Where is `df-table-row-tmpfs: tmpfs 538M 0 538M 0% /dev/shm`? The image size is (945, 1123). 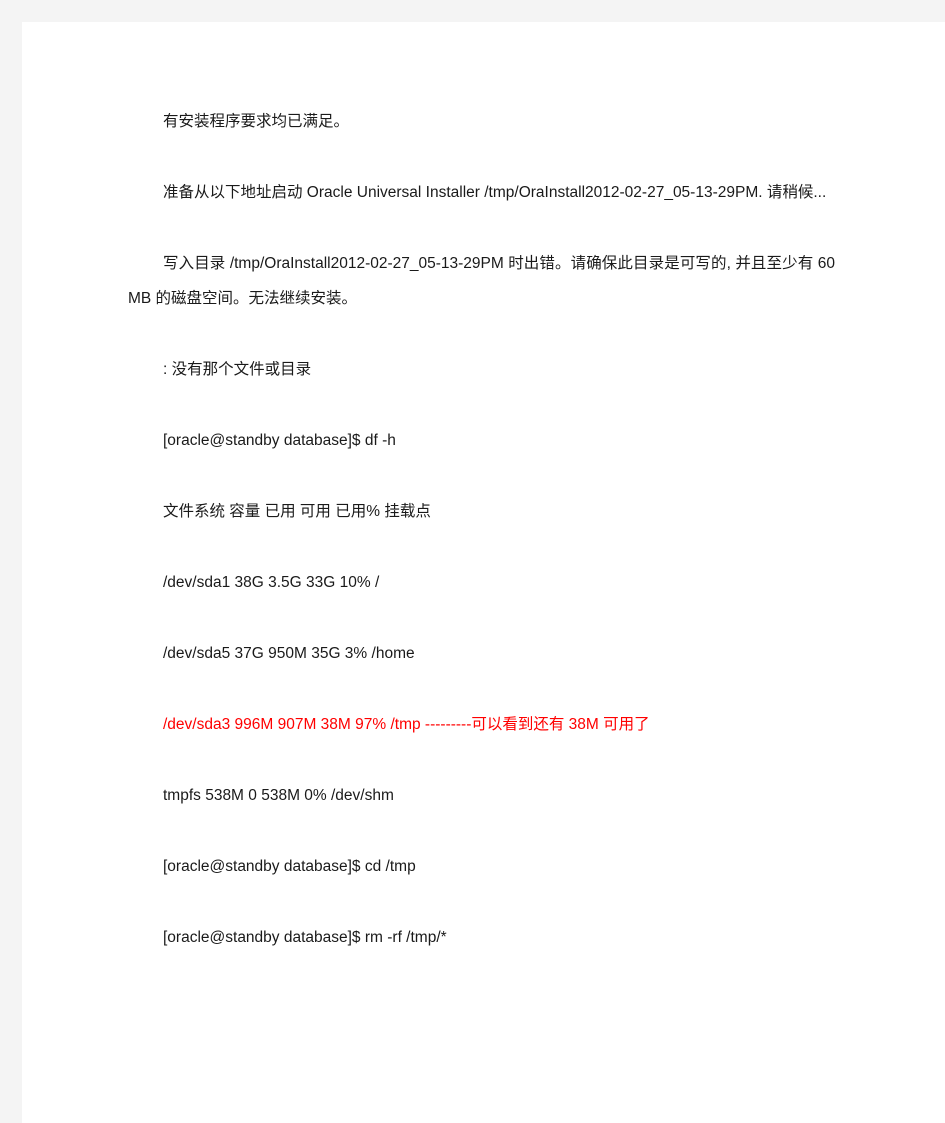
df-table-row-tmpfs: tmpfs 538M 0 538M 0% /dev/shm is located at coordinates (278, 795).